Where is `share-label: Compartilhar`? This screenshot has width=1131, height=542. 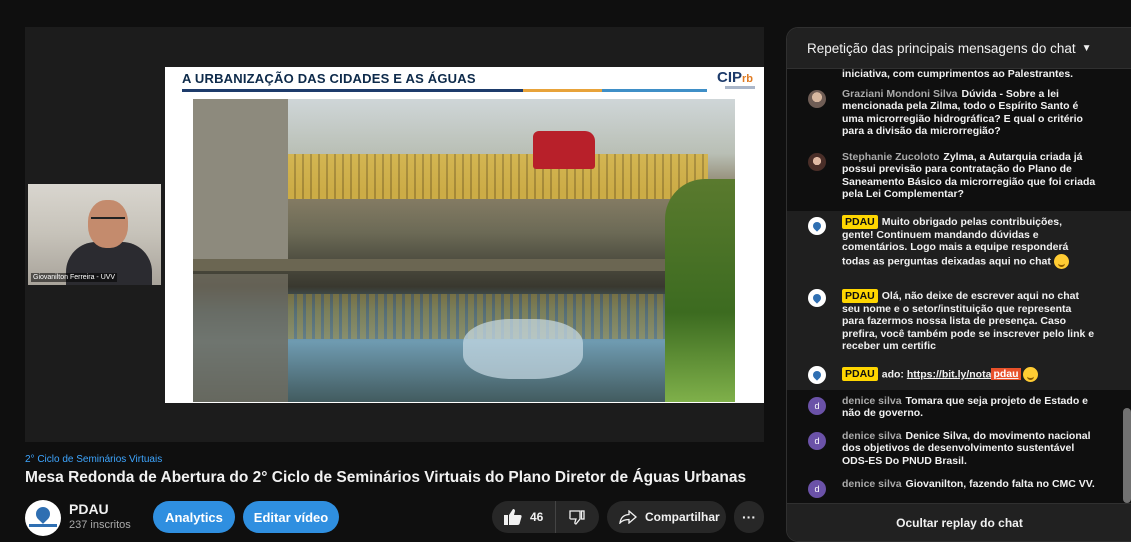
share-label: Compartilhar is located at coordinates (682, 517).